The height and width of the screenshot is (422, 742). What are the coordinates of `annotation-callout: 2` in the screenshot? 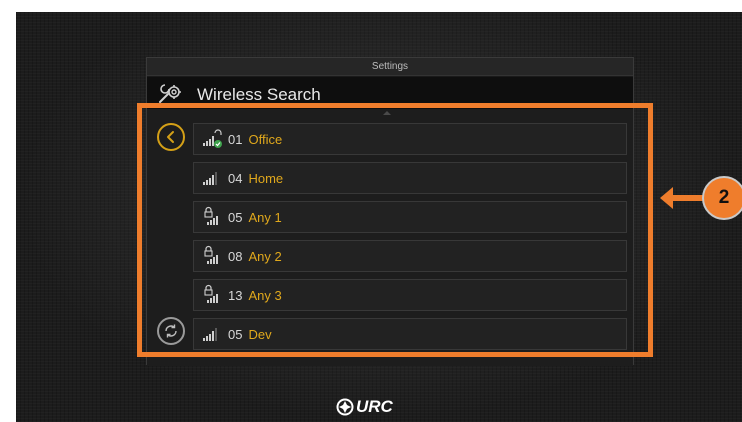 It's located at (701, 198).